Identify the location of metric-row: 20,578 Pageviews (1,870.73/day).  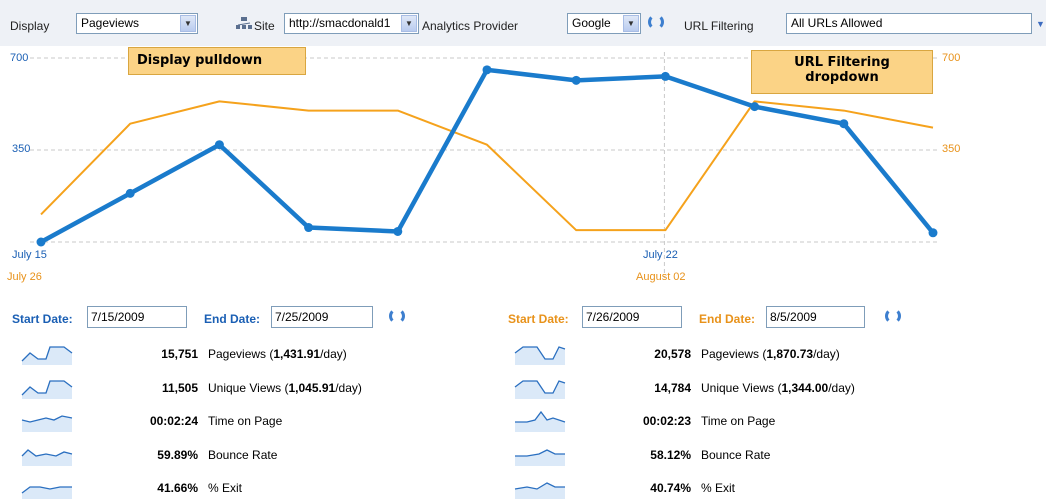
(713, 354).